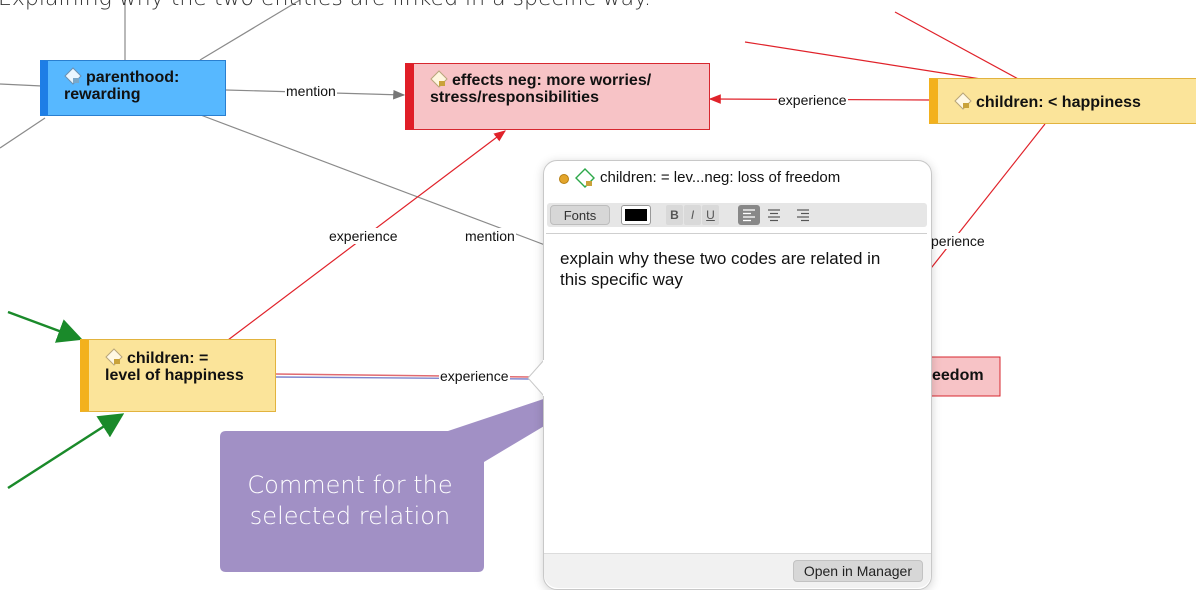 The image size is (1196, 590). Describe the element at coordinates (957, 46) in the screenshot. I see `link-red` at that location.